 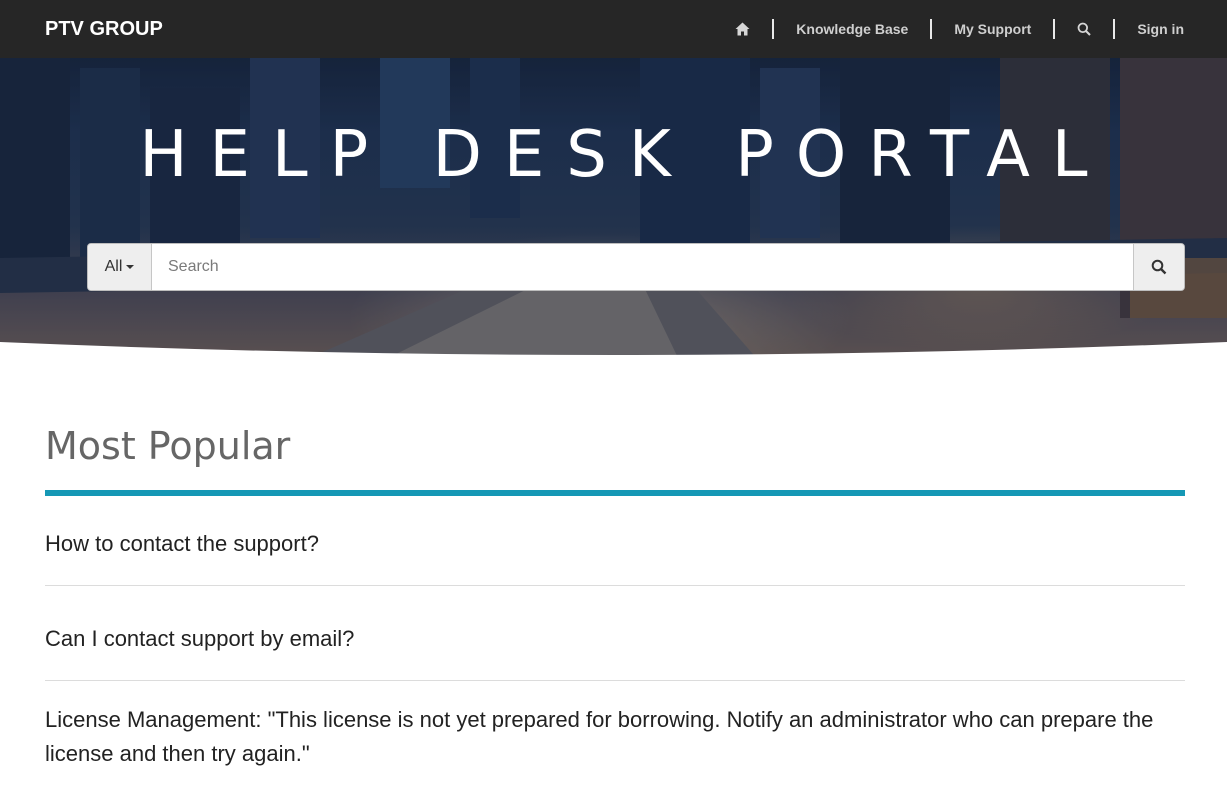 I want to click on search-bar: All, so click(x=636, y=267).